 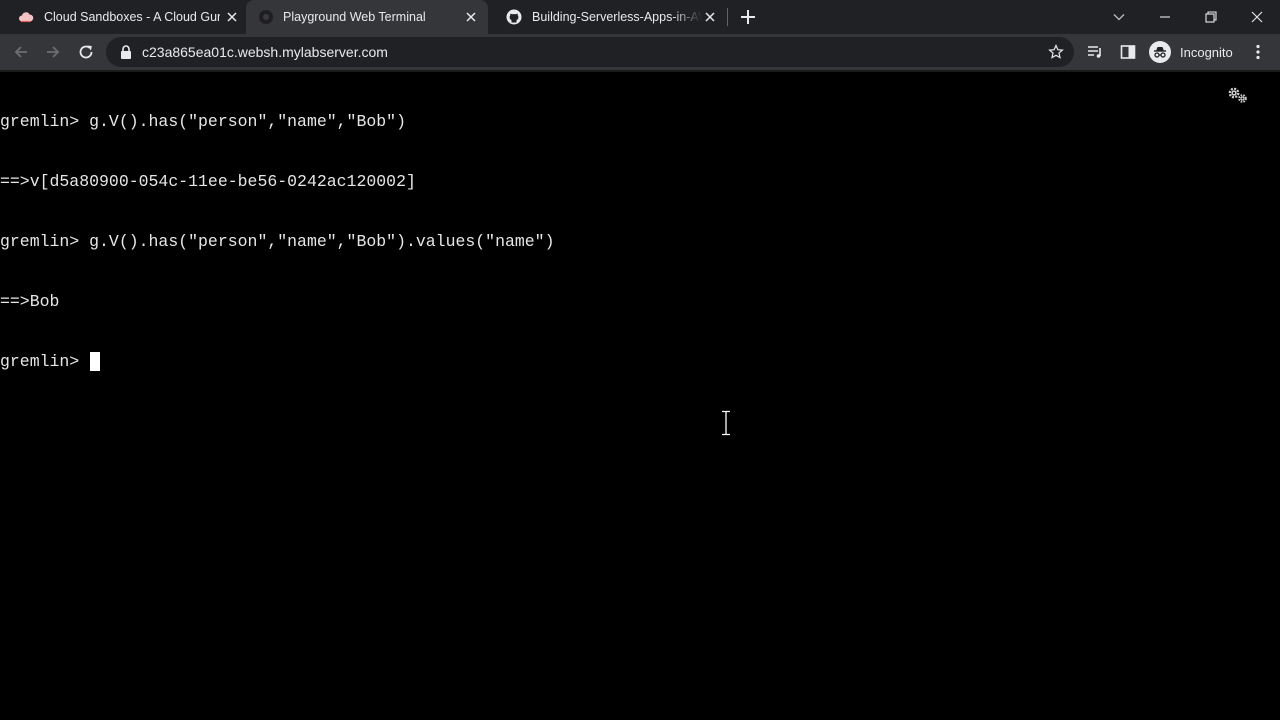 What do you see at coordinates (132, 17) in the screenshot?
I see `tab-title: Cloud Sandboxes - A Cloud Guru` at bounding box center [132, 17].